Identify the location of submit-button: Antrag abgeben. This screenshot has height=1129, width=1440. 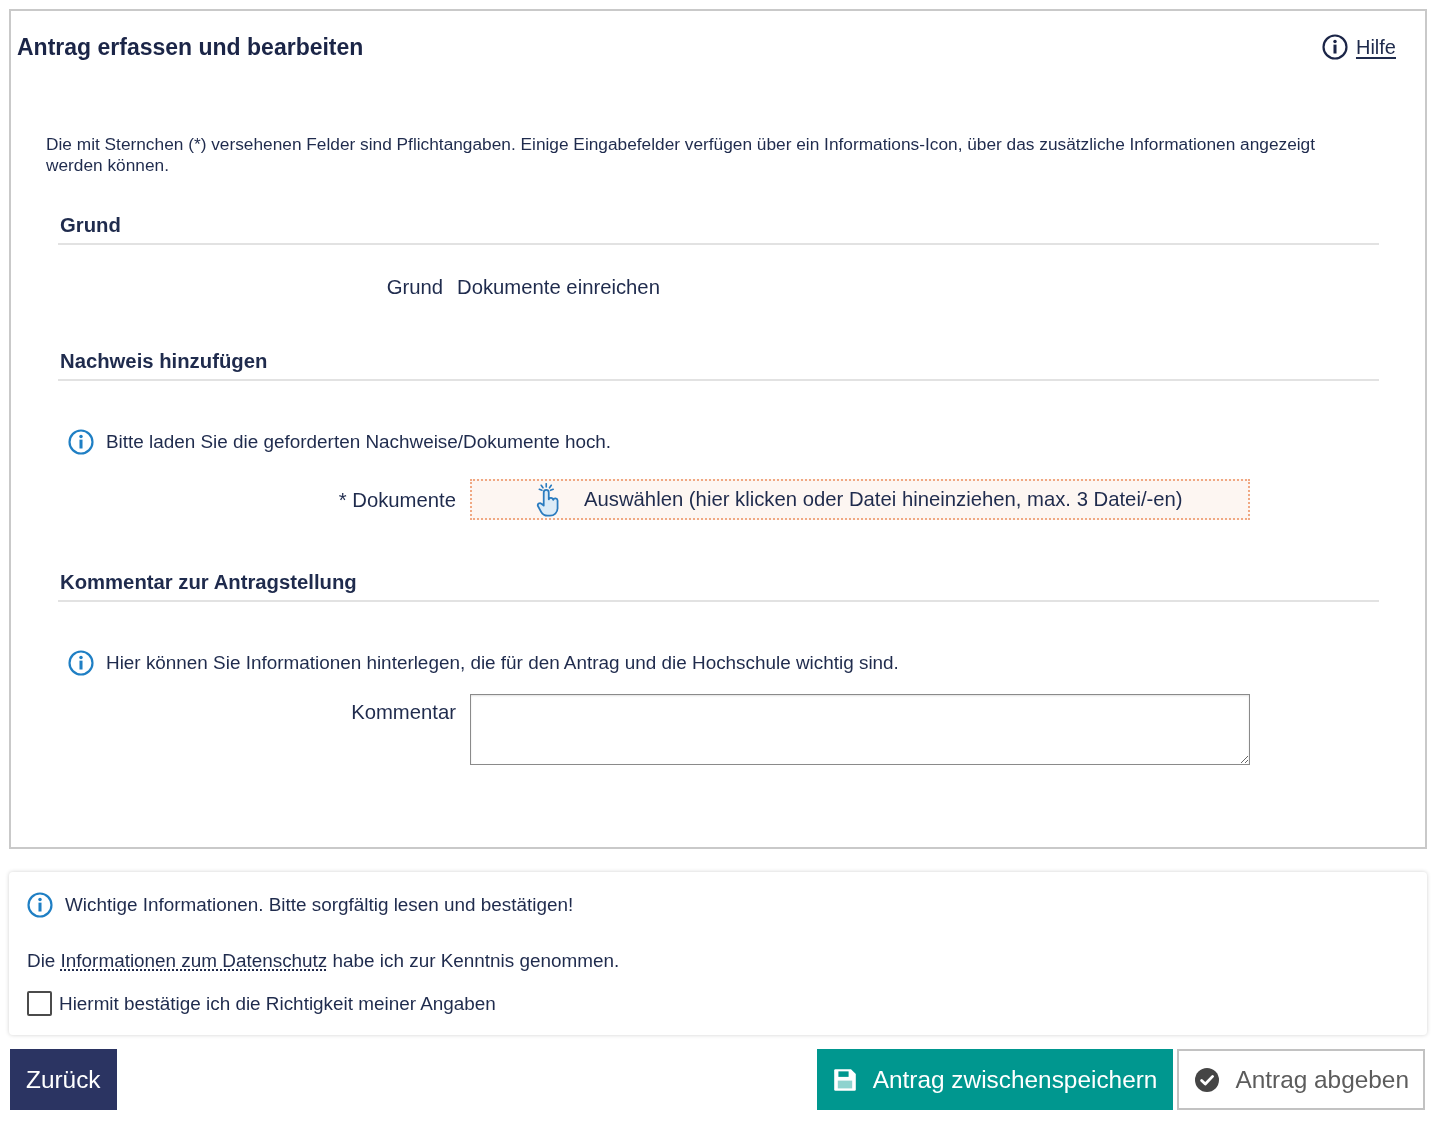
(1301, 1079).